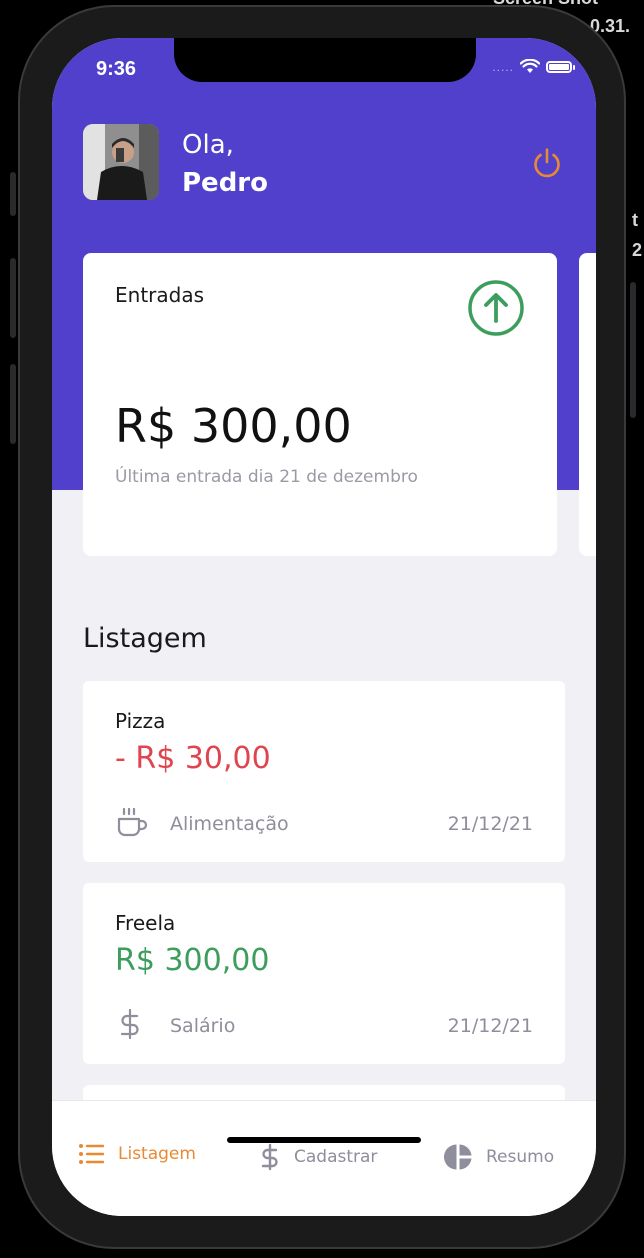 This screenshot has height=1258, width=644. I want to click on arrow-circle-up-icon, so click(496, 308).